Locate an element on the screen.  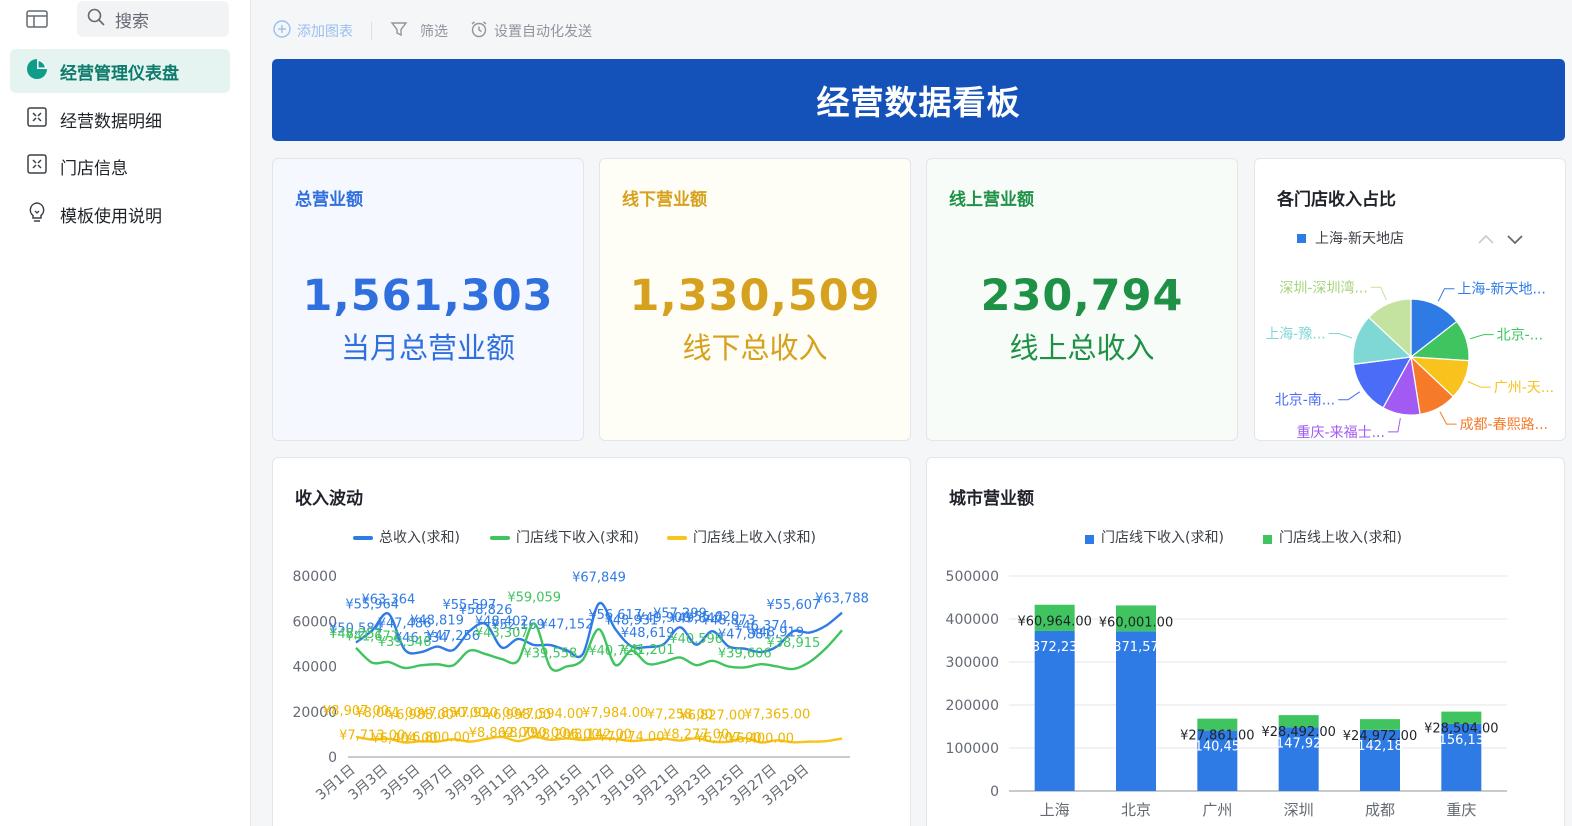
sidebar-item-label: 经营管理仪表盘 is located at coordinates (119, 73).